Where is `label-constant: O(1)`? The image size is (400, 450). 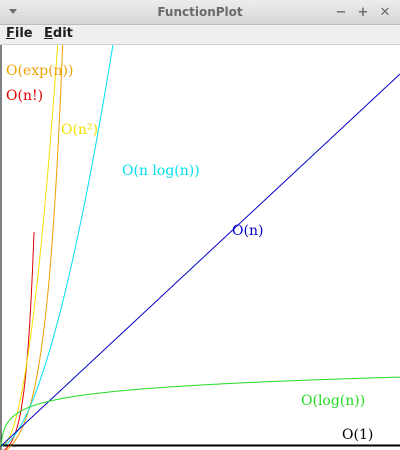 label-constant: O(1) is located at coordinates (357, 435).